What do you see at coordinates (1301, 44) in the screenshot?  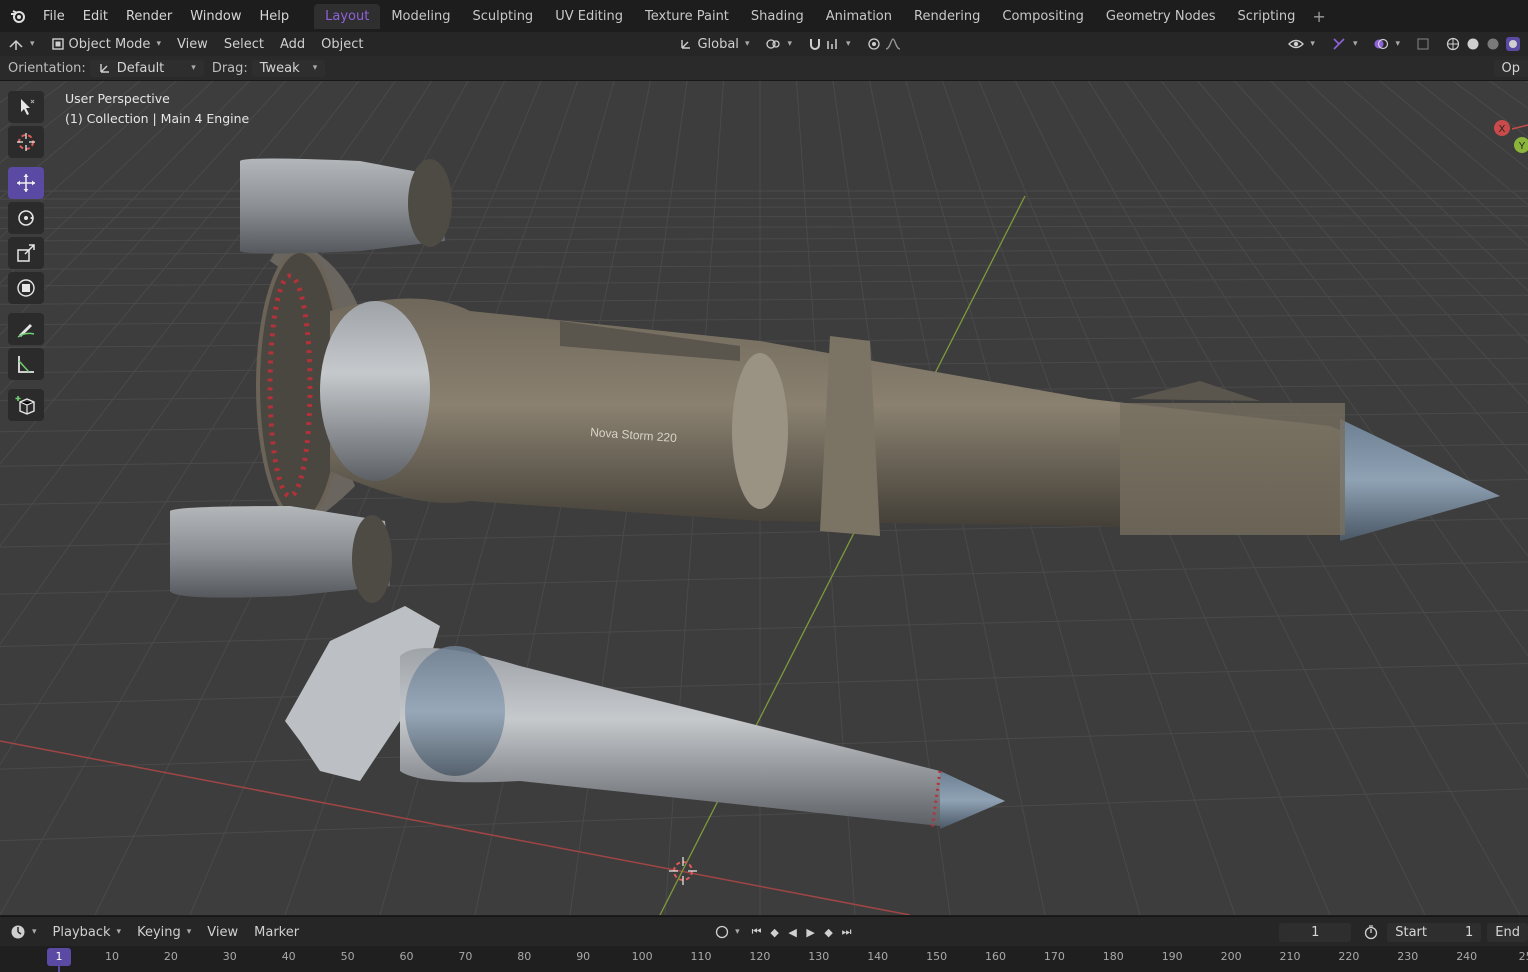 I see `visibility-dropdown: ▾` at bounding box center [1301, 44].